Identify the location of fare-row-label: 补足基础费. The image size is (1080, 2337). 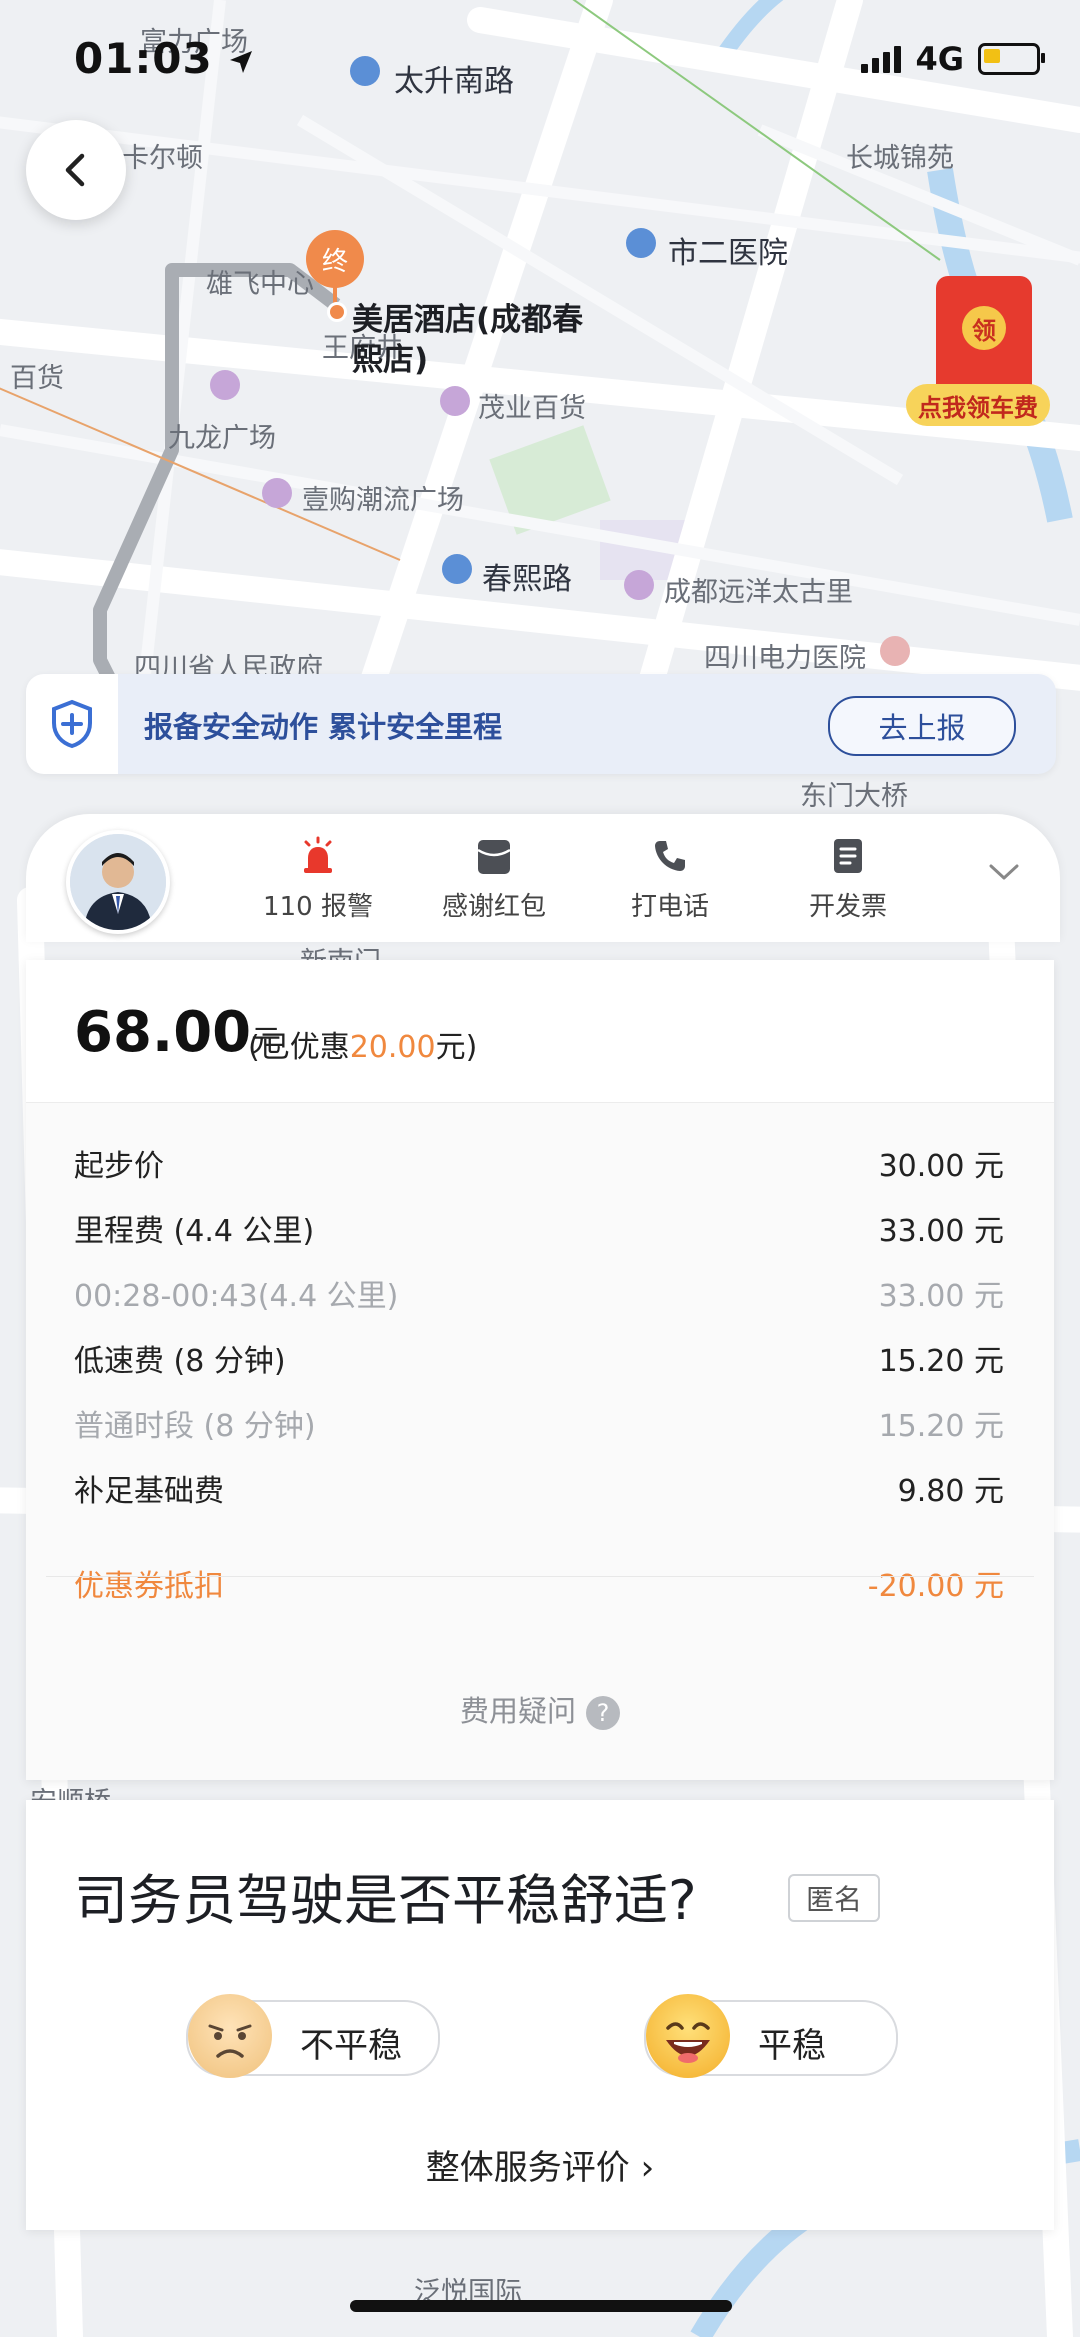
(149, 1491).